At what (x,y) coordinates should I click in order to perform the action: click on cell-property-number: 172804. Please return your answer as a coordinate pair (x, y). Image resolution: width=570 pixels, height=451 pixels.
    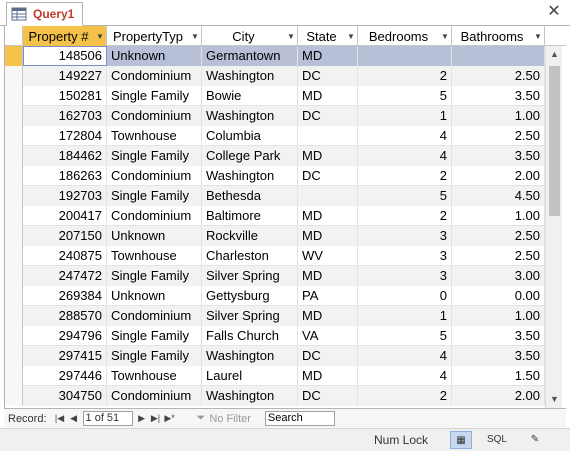
    Looking at the image, I should click on (65, 136).